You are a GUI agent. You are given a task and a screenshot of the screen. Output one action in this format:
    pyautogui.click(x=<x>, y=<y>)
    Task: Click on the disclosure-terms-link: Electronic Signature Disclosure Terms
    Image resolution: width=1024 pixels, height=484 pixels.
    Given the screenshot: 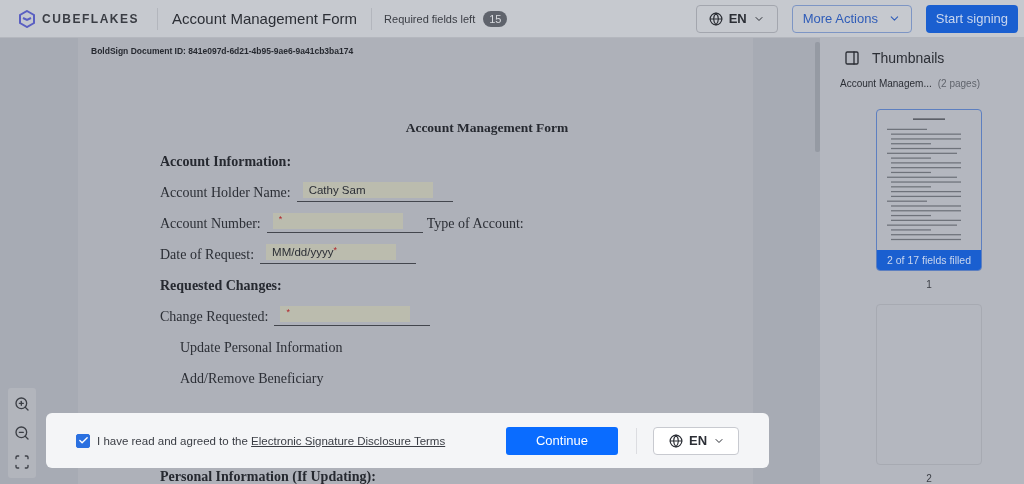 What is the action you would take?
    pyautogui.click(x=348, y=440)
    